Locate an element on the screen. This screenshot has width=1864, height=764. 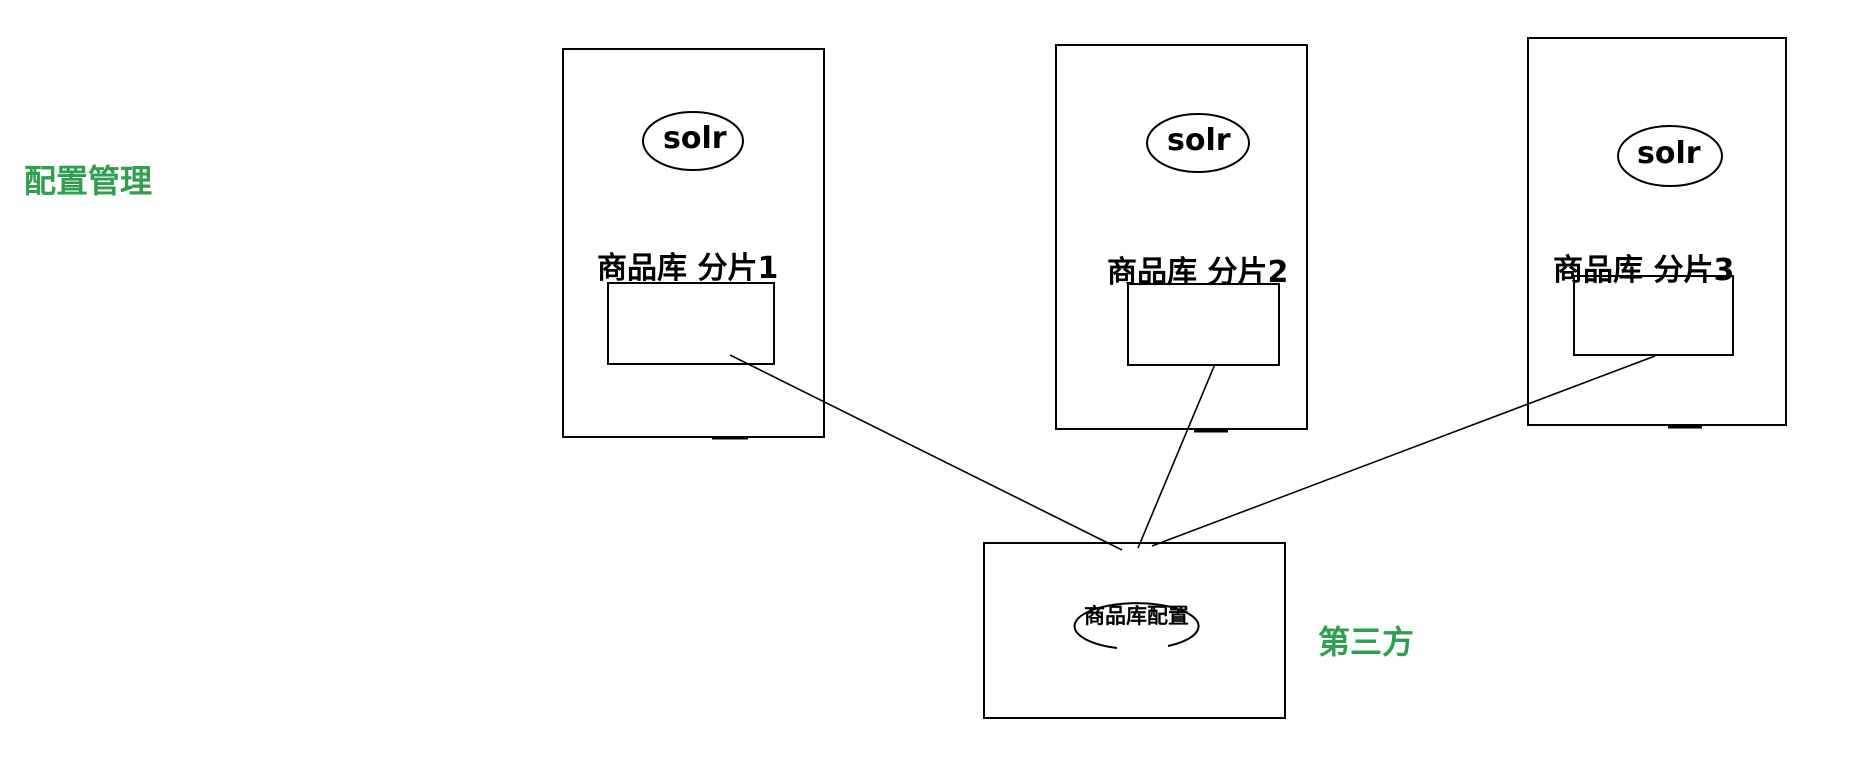
config-store-label: 商品库配置 is located at coordinates (1136, 616).